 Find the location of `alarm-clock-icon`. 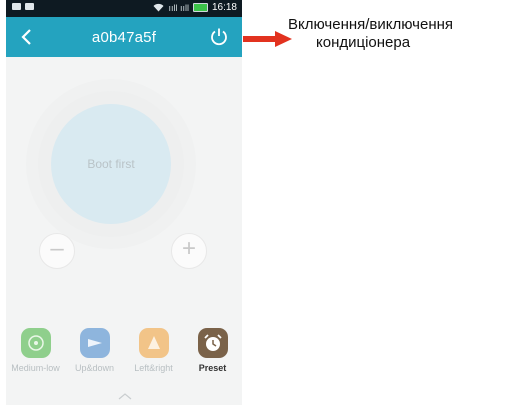

alarm-clock-icon is located at coordinates (212, 342).